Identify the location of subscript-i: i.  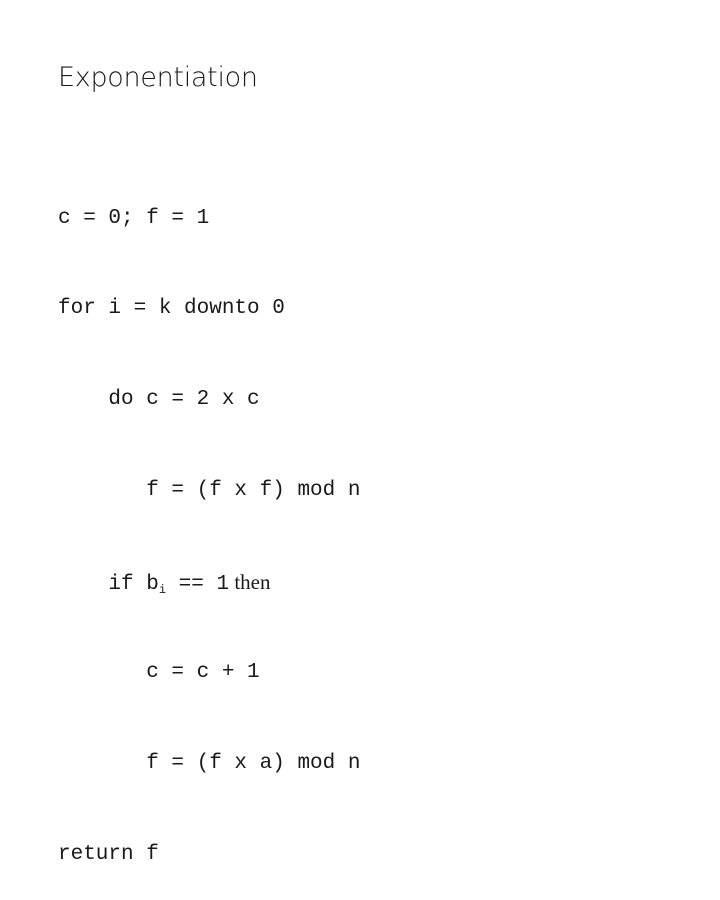
(162, 590).